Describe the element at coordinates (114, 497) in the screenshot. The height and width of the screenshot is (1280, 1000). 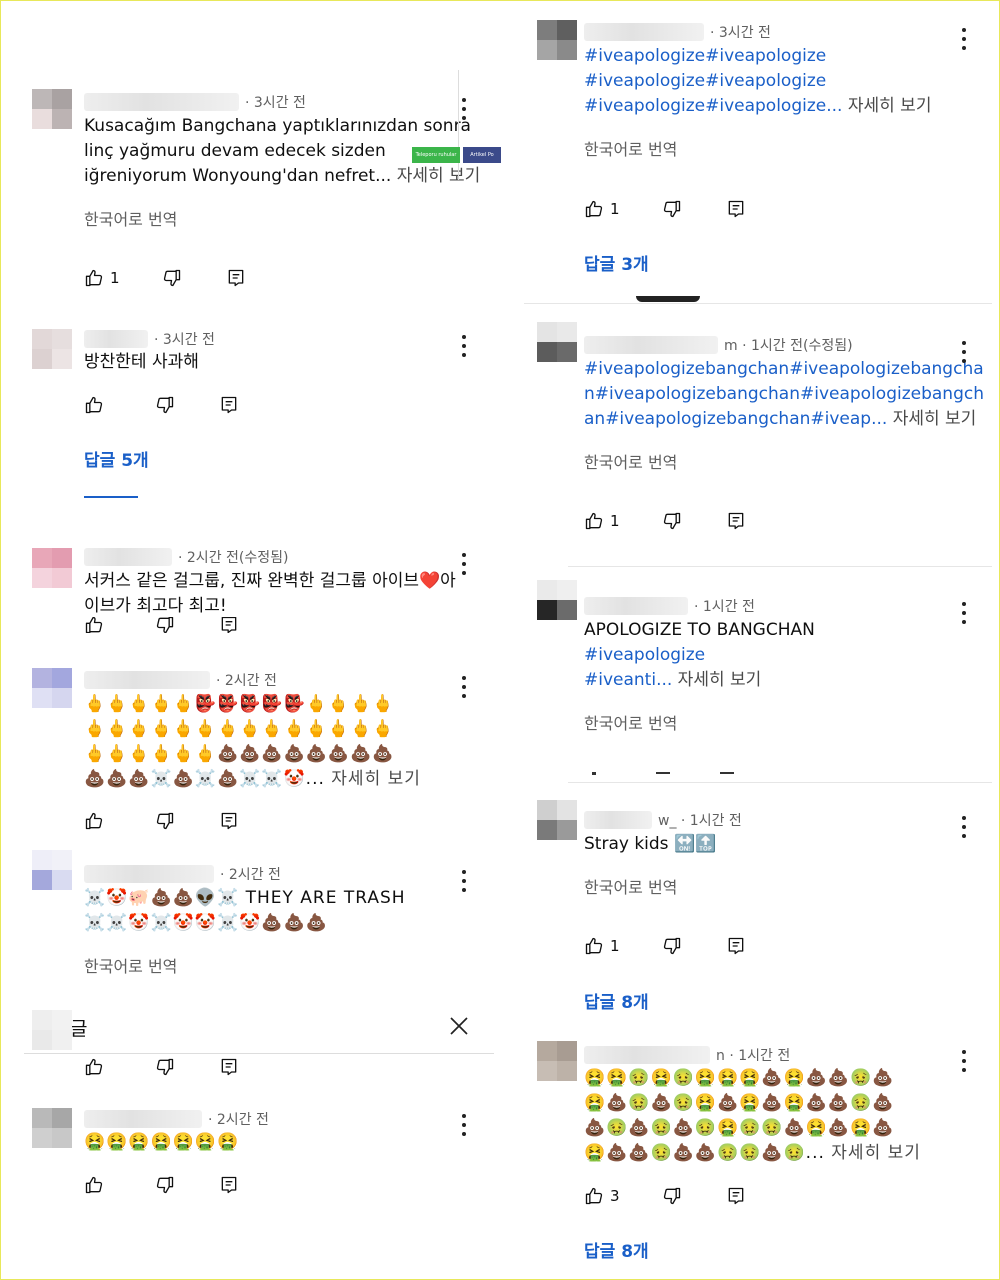
I see `cropped-text-fragment` at that location.